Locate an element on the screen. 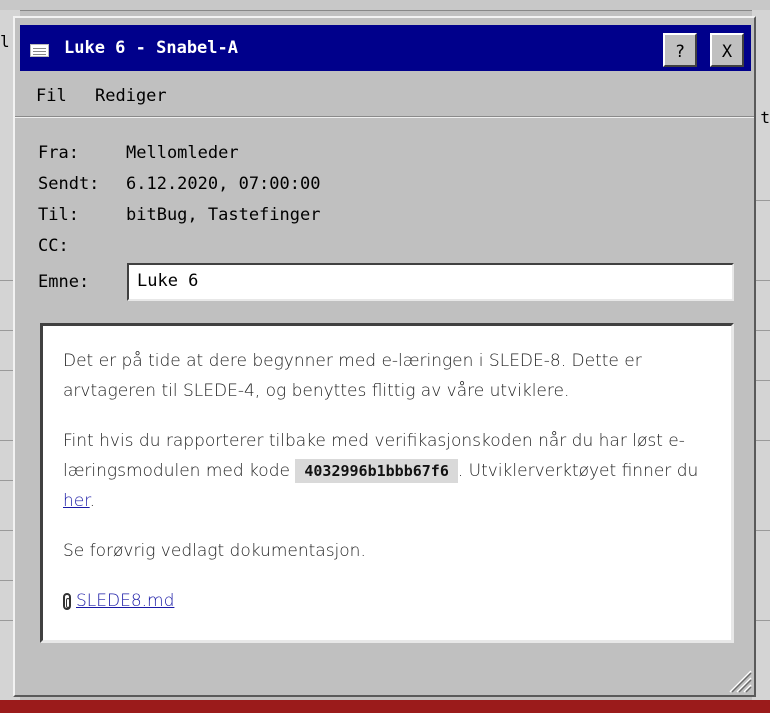 This screenshot has height=713, width=770. to-value: bitBug, Tastefinger is located at coordinates (223, 215).